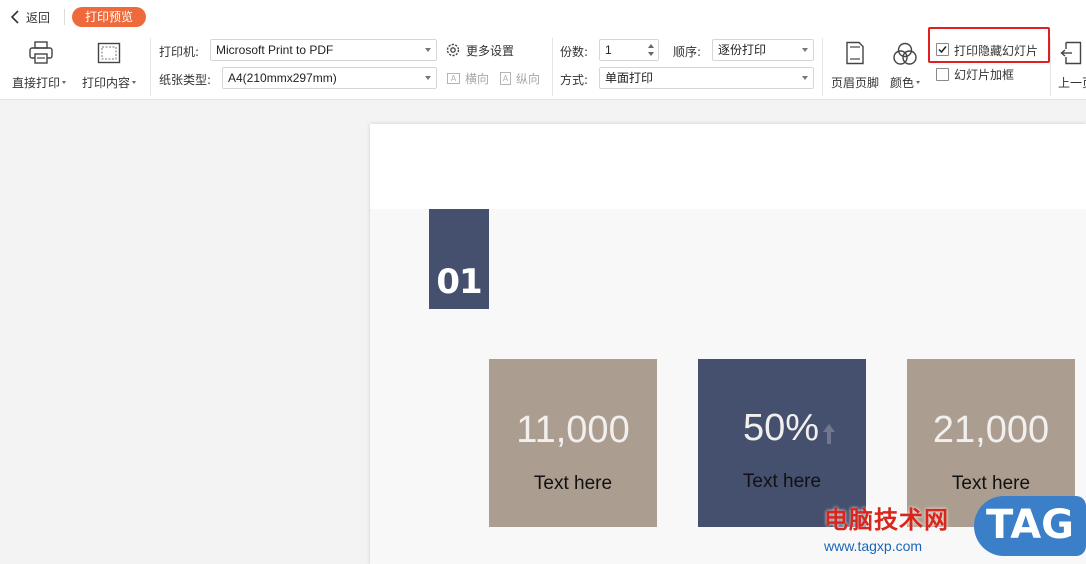 Image resolution: width=1086 pixels, height=564 pixels. I want to click on gear-icon, so click(453, 50).